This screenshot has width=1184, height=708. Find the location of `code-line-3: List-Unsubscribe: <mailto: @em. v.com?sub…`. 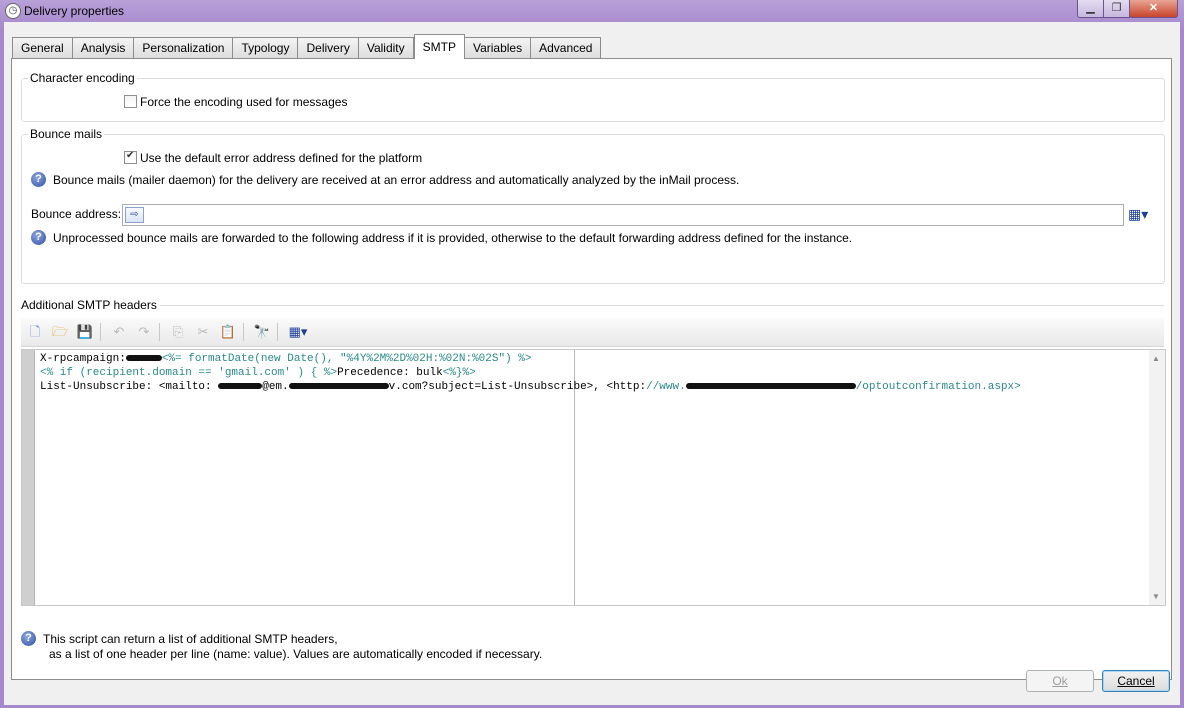

code-line-3: List-Unsubscribe: <mailto: @em. v.com?sub… is located at coordinates (530, 387).